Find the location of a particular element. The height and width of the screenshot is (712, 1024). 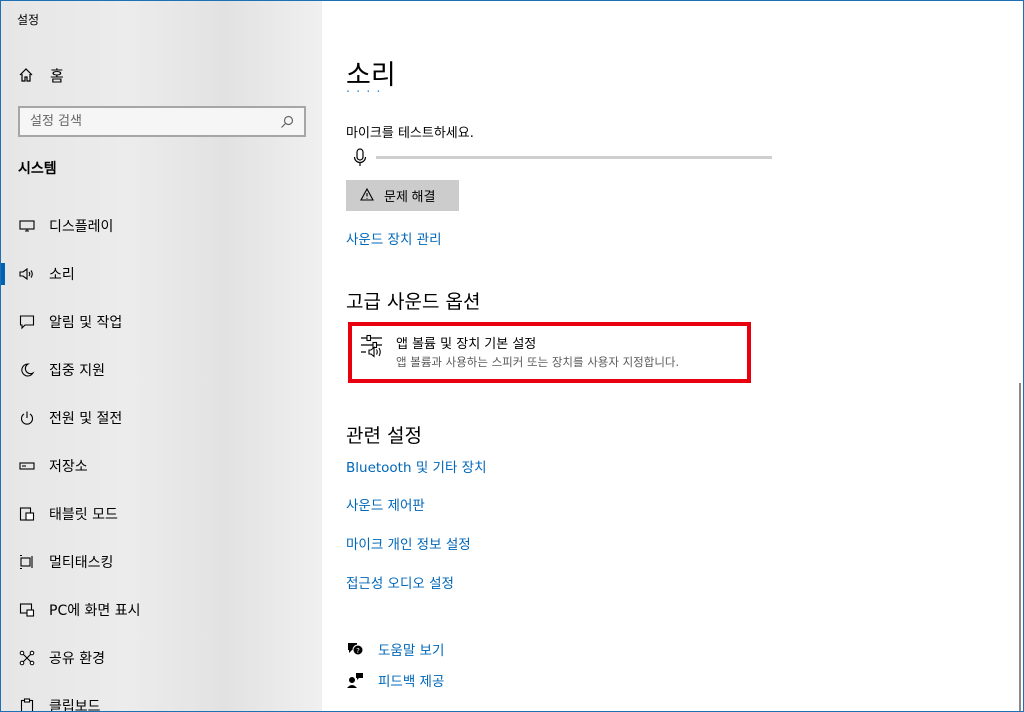

scrollbar is located at coordinates (1020, 547).